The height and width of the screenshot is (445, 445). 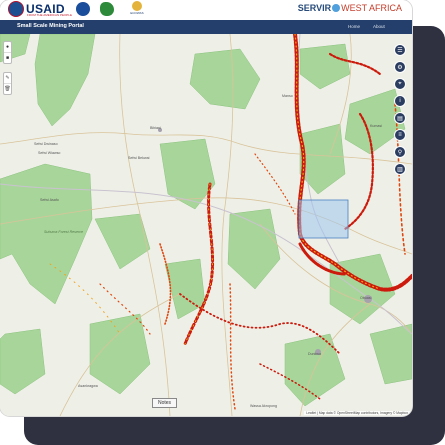 What do you see at coordinates (366, 298) in the screenshot?
I see `place-label: Obuasi` at bounding box center [366, 298].